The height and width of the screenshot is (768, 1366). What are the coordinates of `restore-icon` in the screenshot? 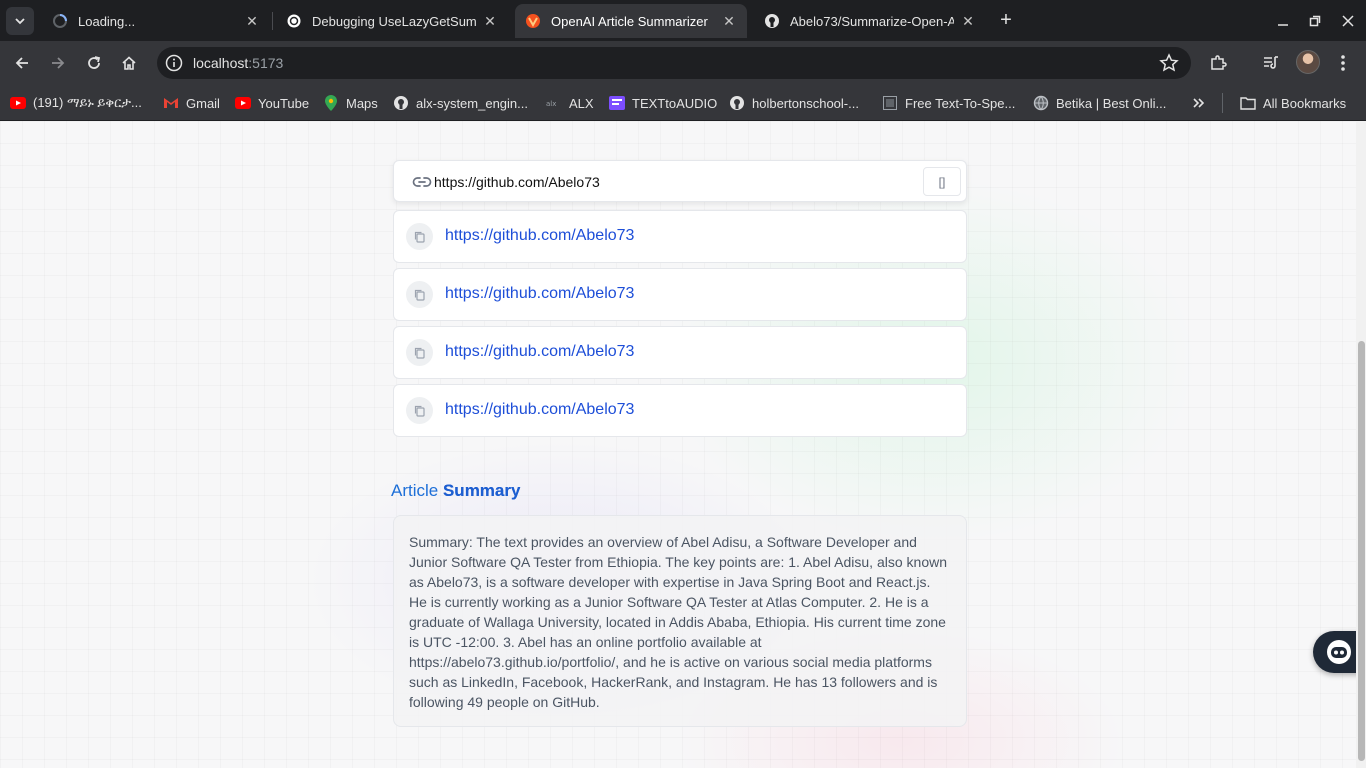 It's located at (1315, 21).